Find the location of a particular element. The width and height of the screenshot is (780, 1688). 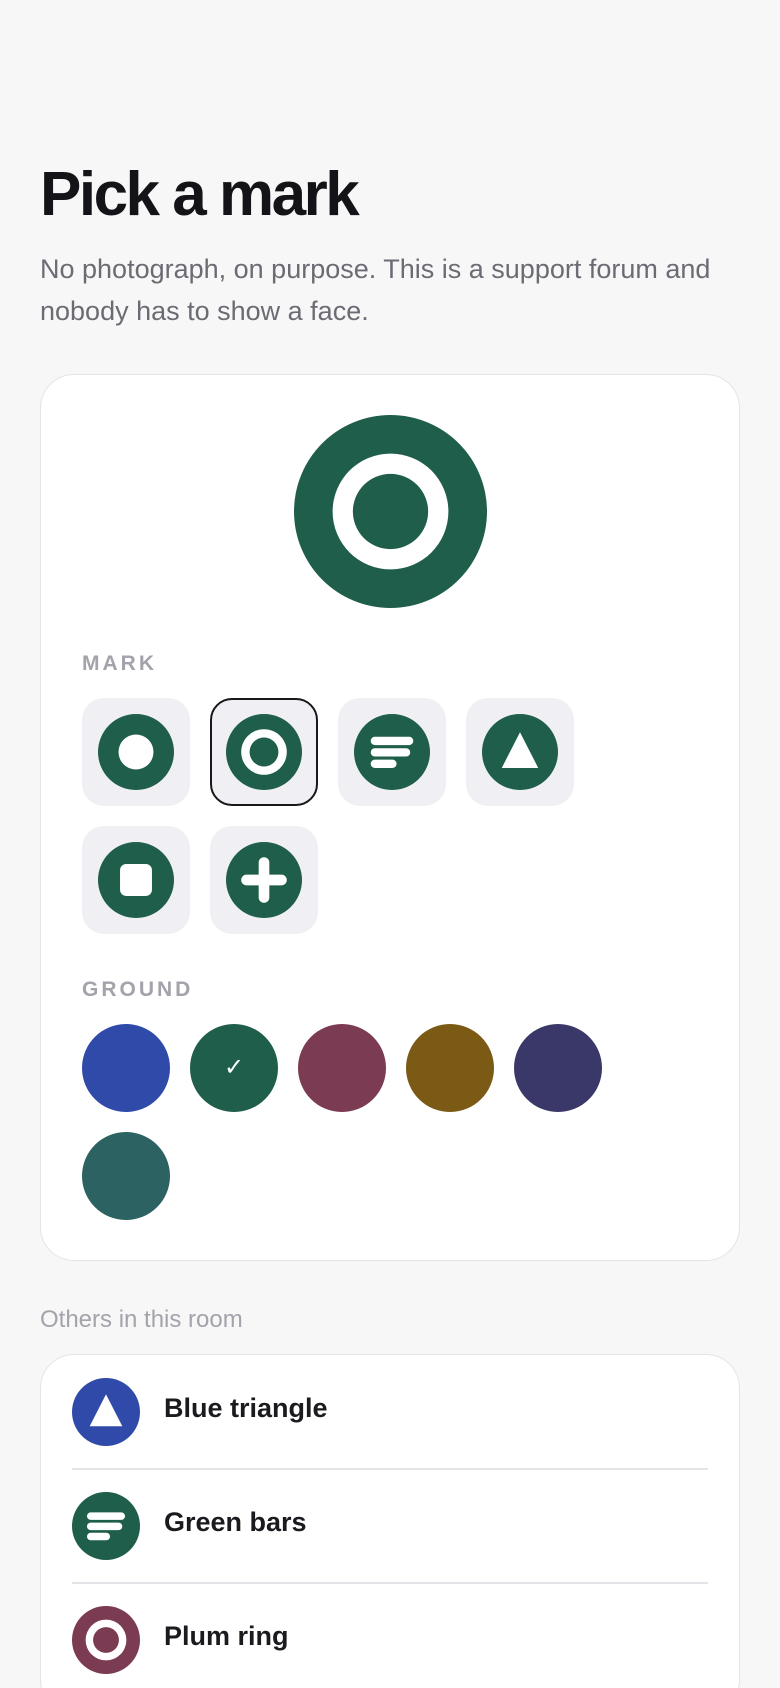

avatar-preview is located at coordinates (390, 511).